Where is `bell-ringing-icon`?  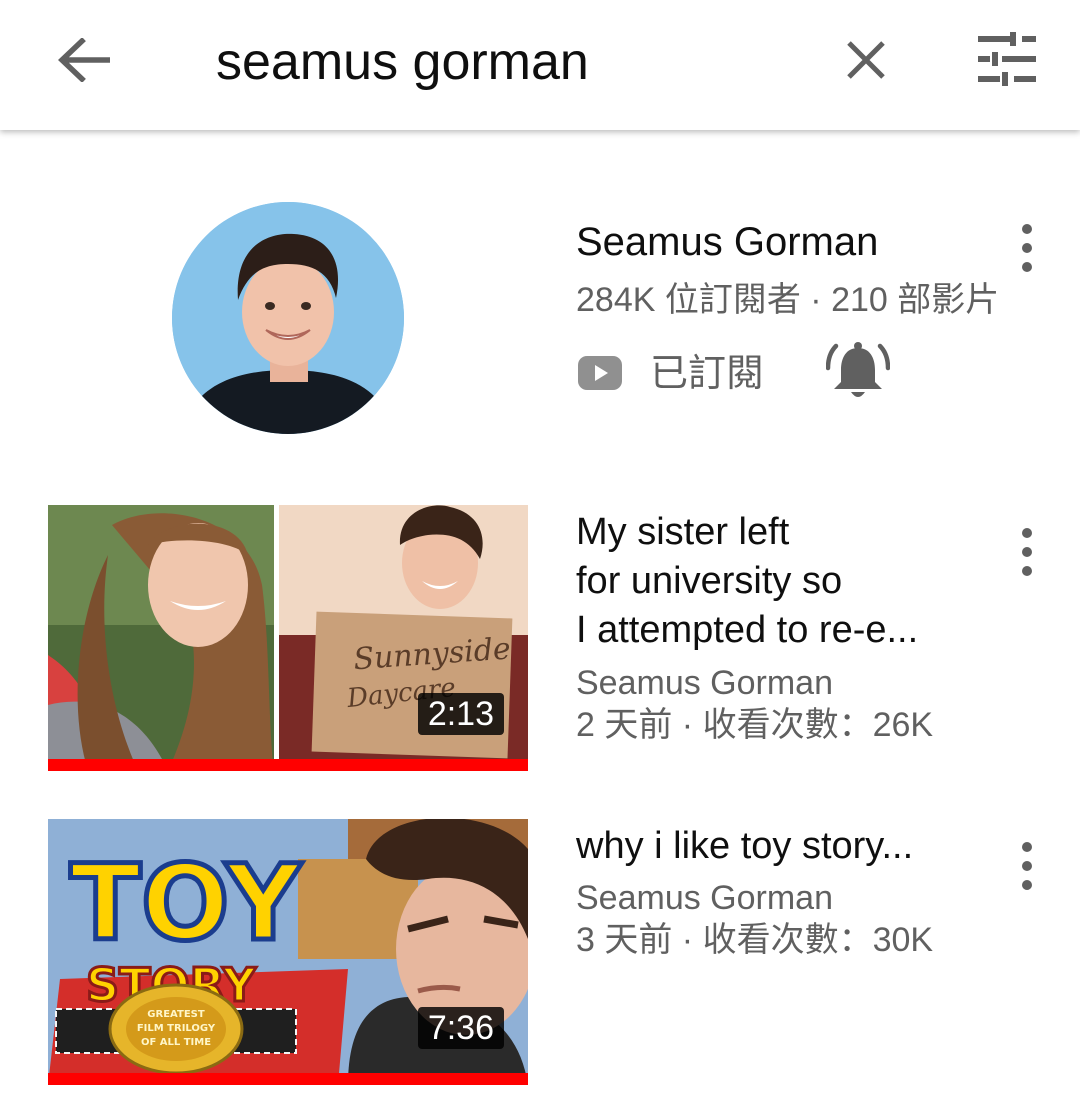 bell-ringing-icon is located at coordinates (858, 369).